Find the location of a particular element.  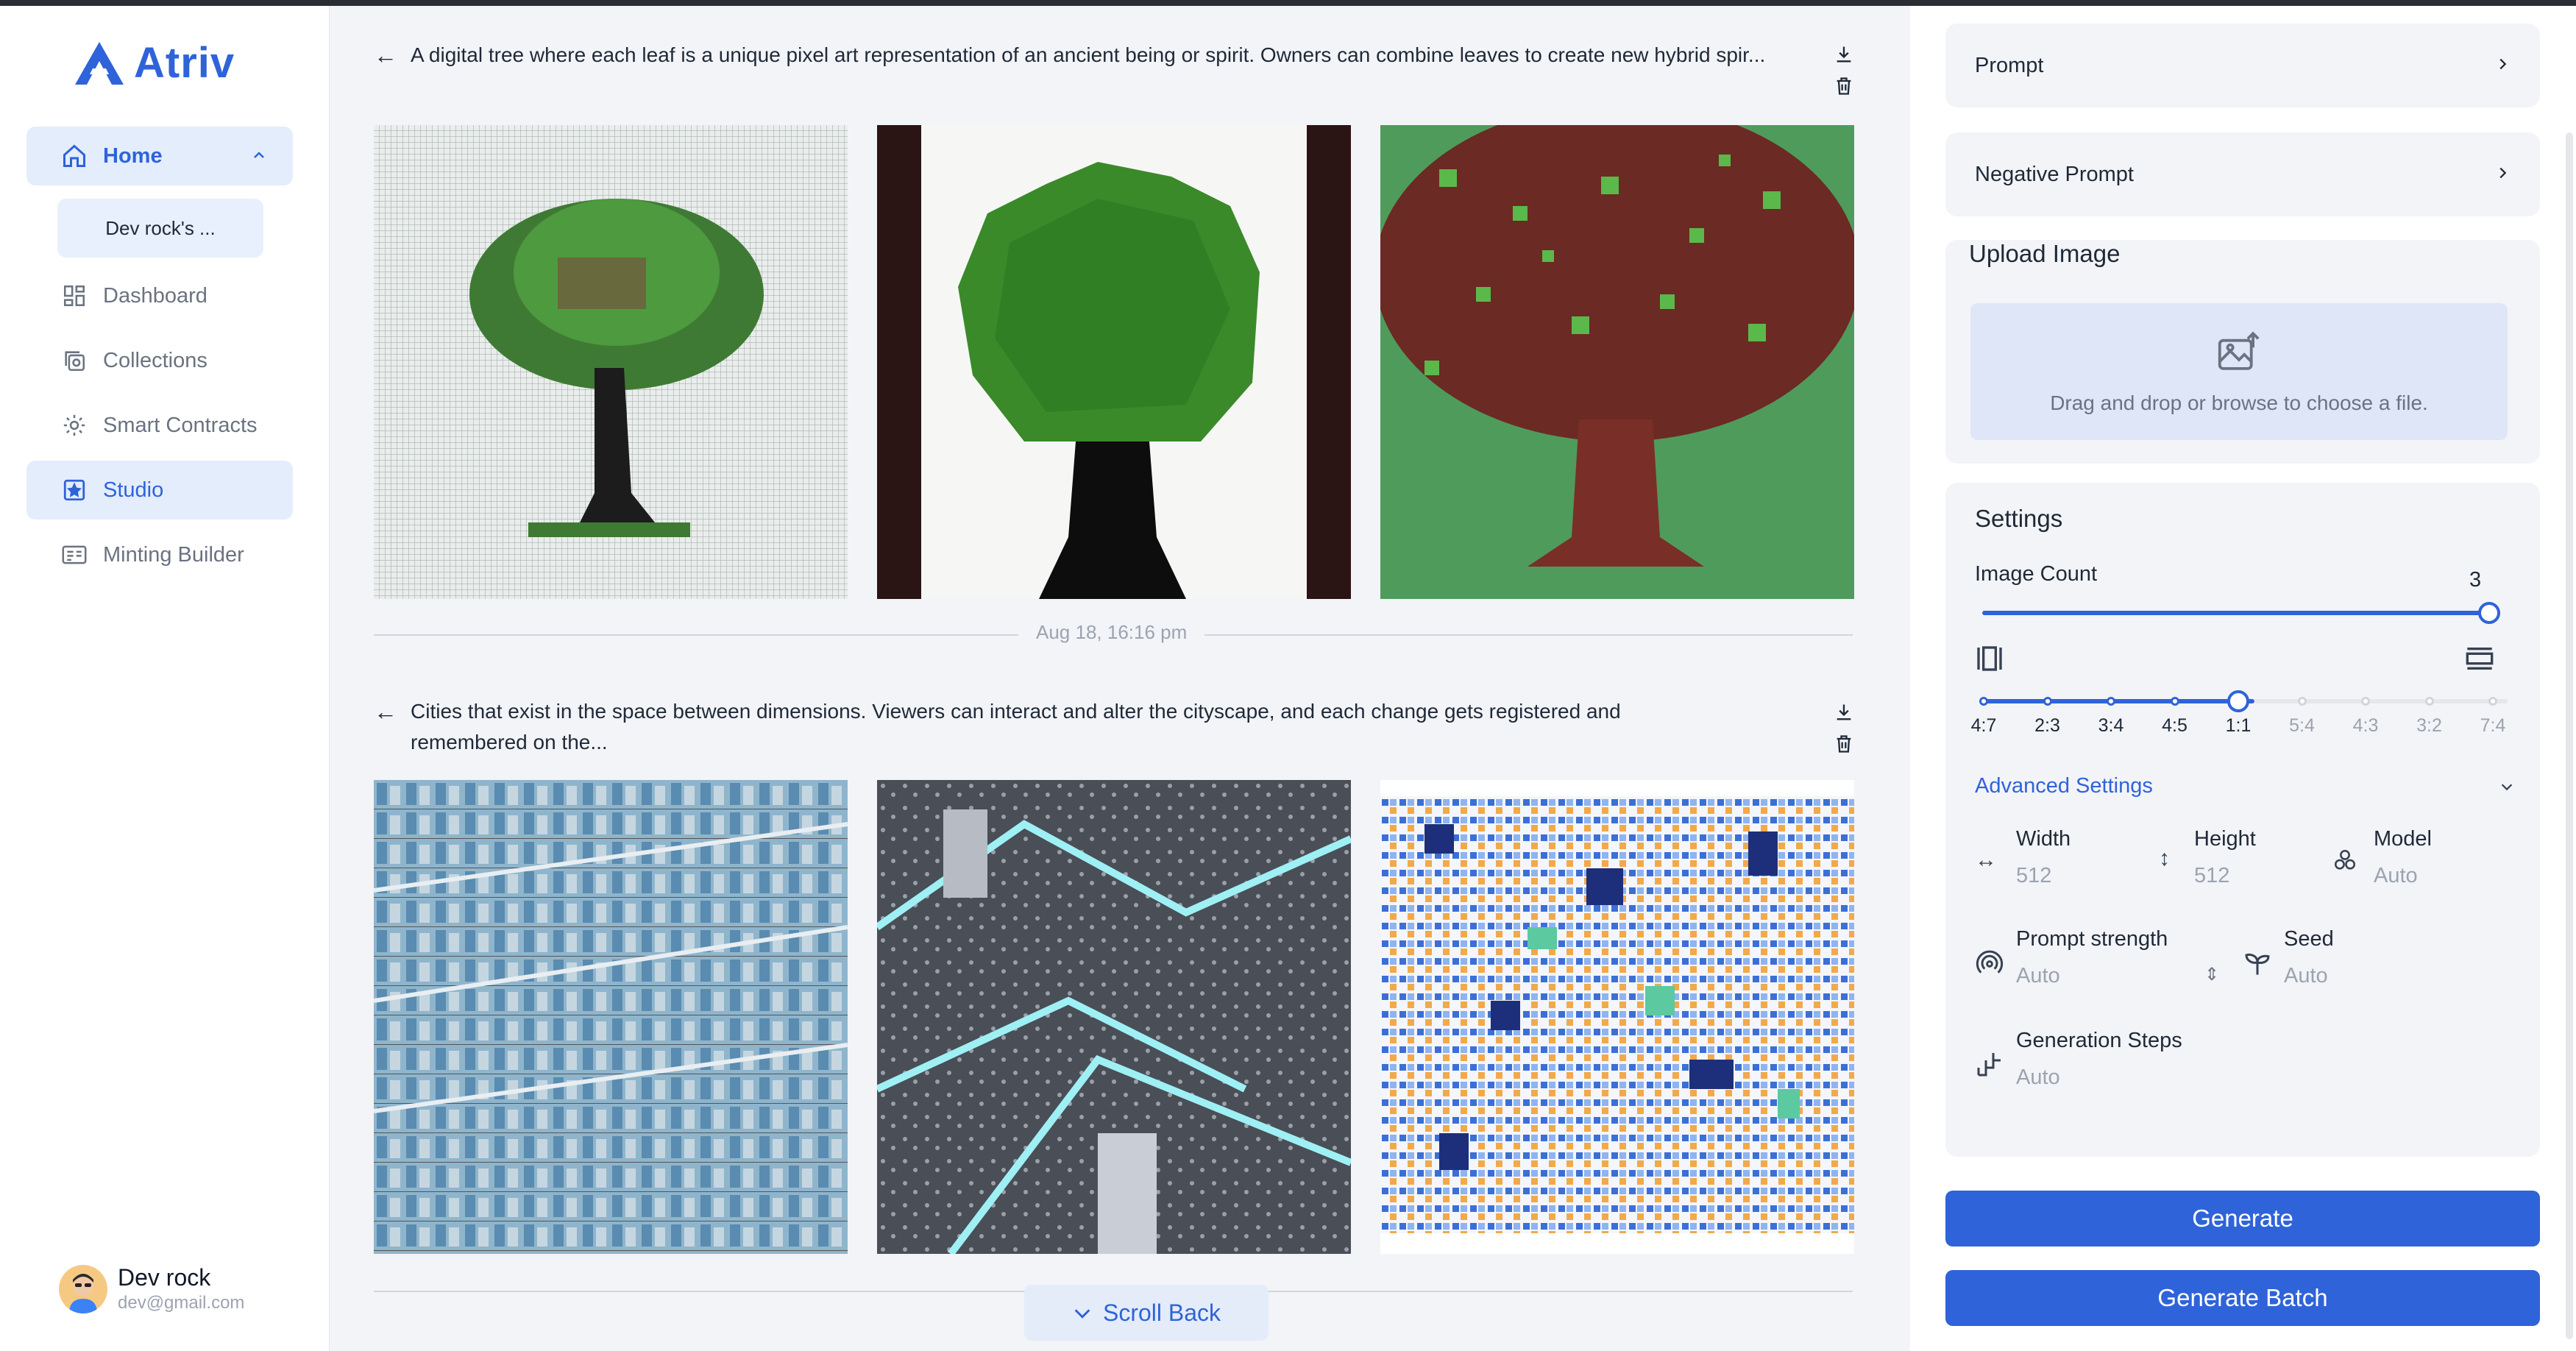

advanced-settings-toggle: Advanced Settings is located at coordinates (2064, 786).